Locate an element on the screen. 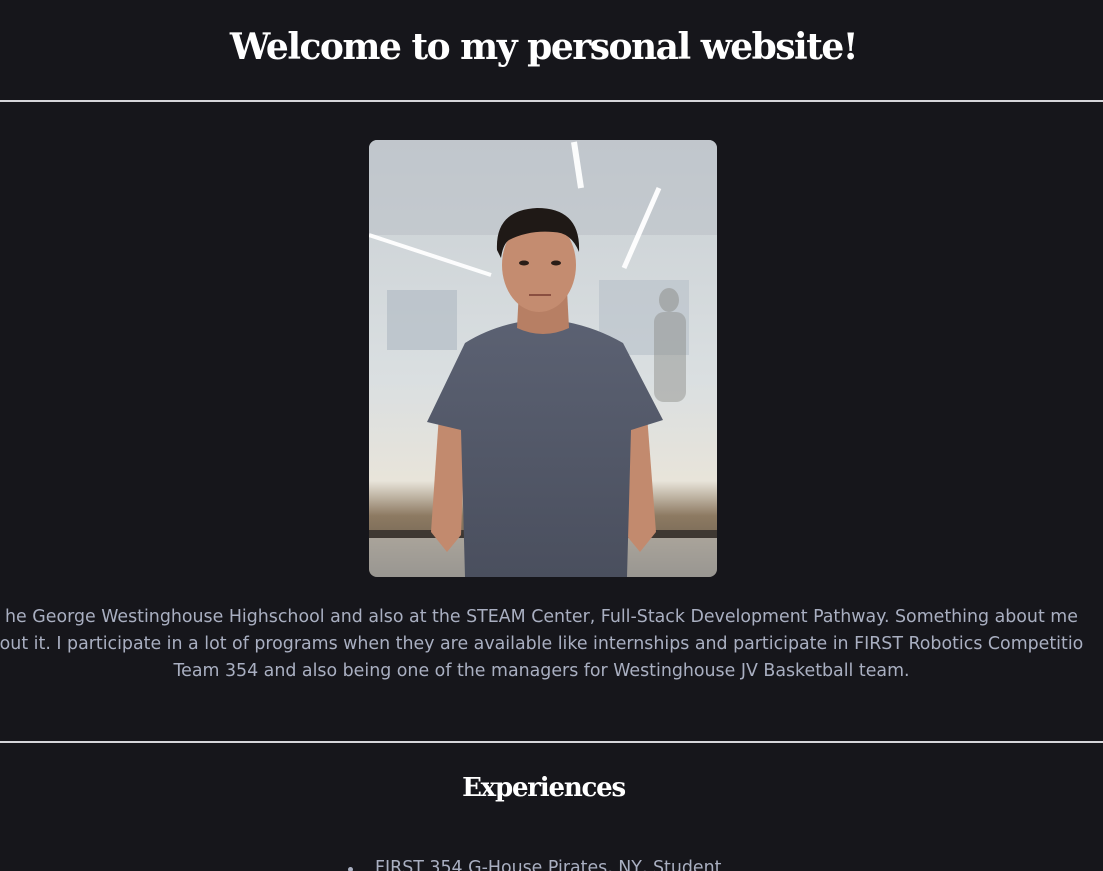 The height and width of the screenshot is (871, 1103). experiences-list: FIRST 354 G-House Pirates, NY, Student is located at coordinates (551, 863).